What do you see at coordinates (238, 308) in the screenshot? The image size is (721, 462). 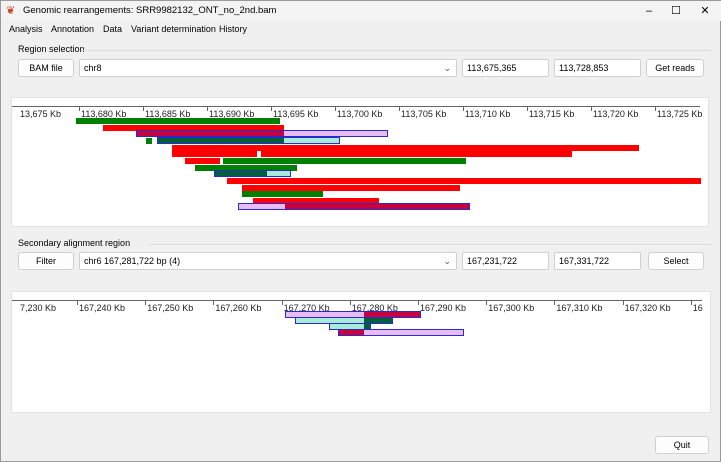 I see `tick-label: 167,260 Kb` at bounding box center [238, 308].